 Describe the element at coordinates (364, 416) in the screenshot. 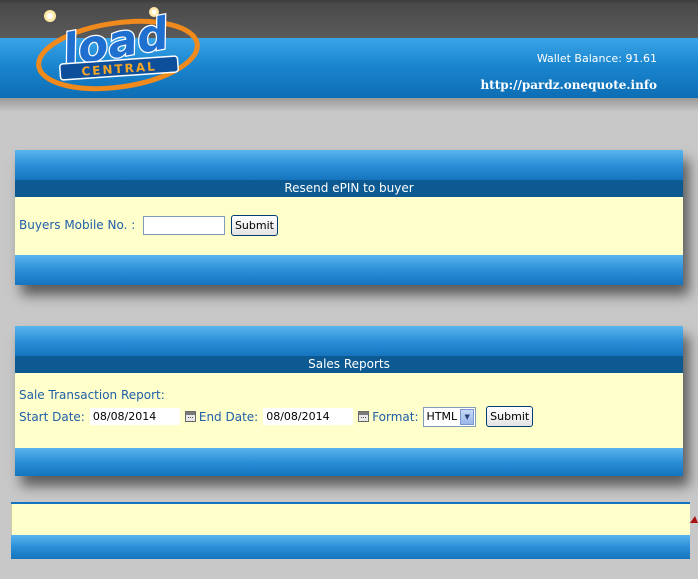

I see `end-calendar-icon` at that location.